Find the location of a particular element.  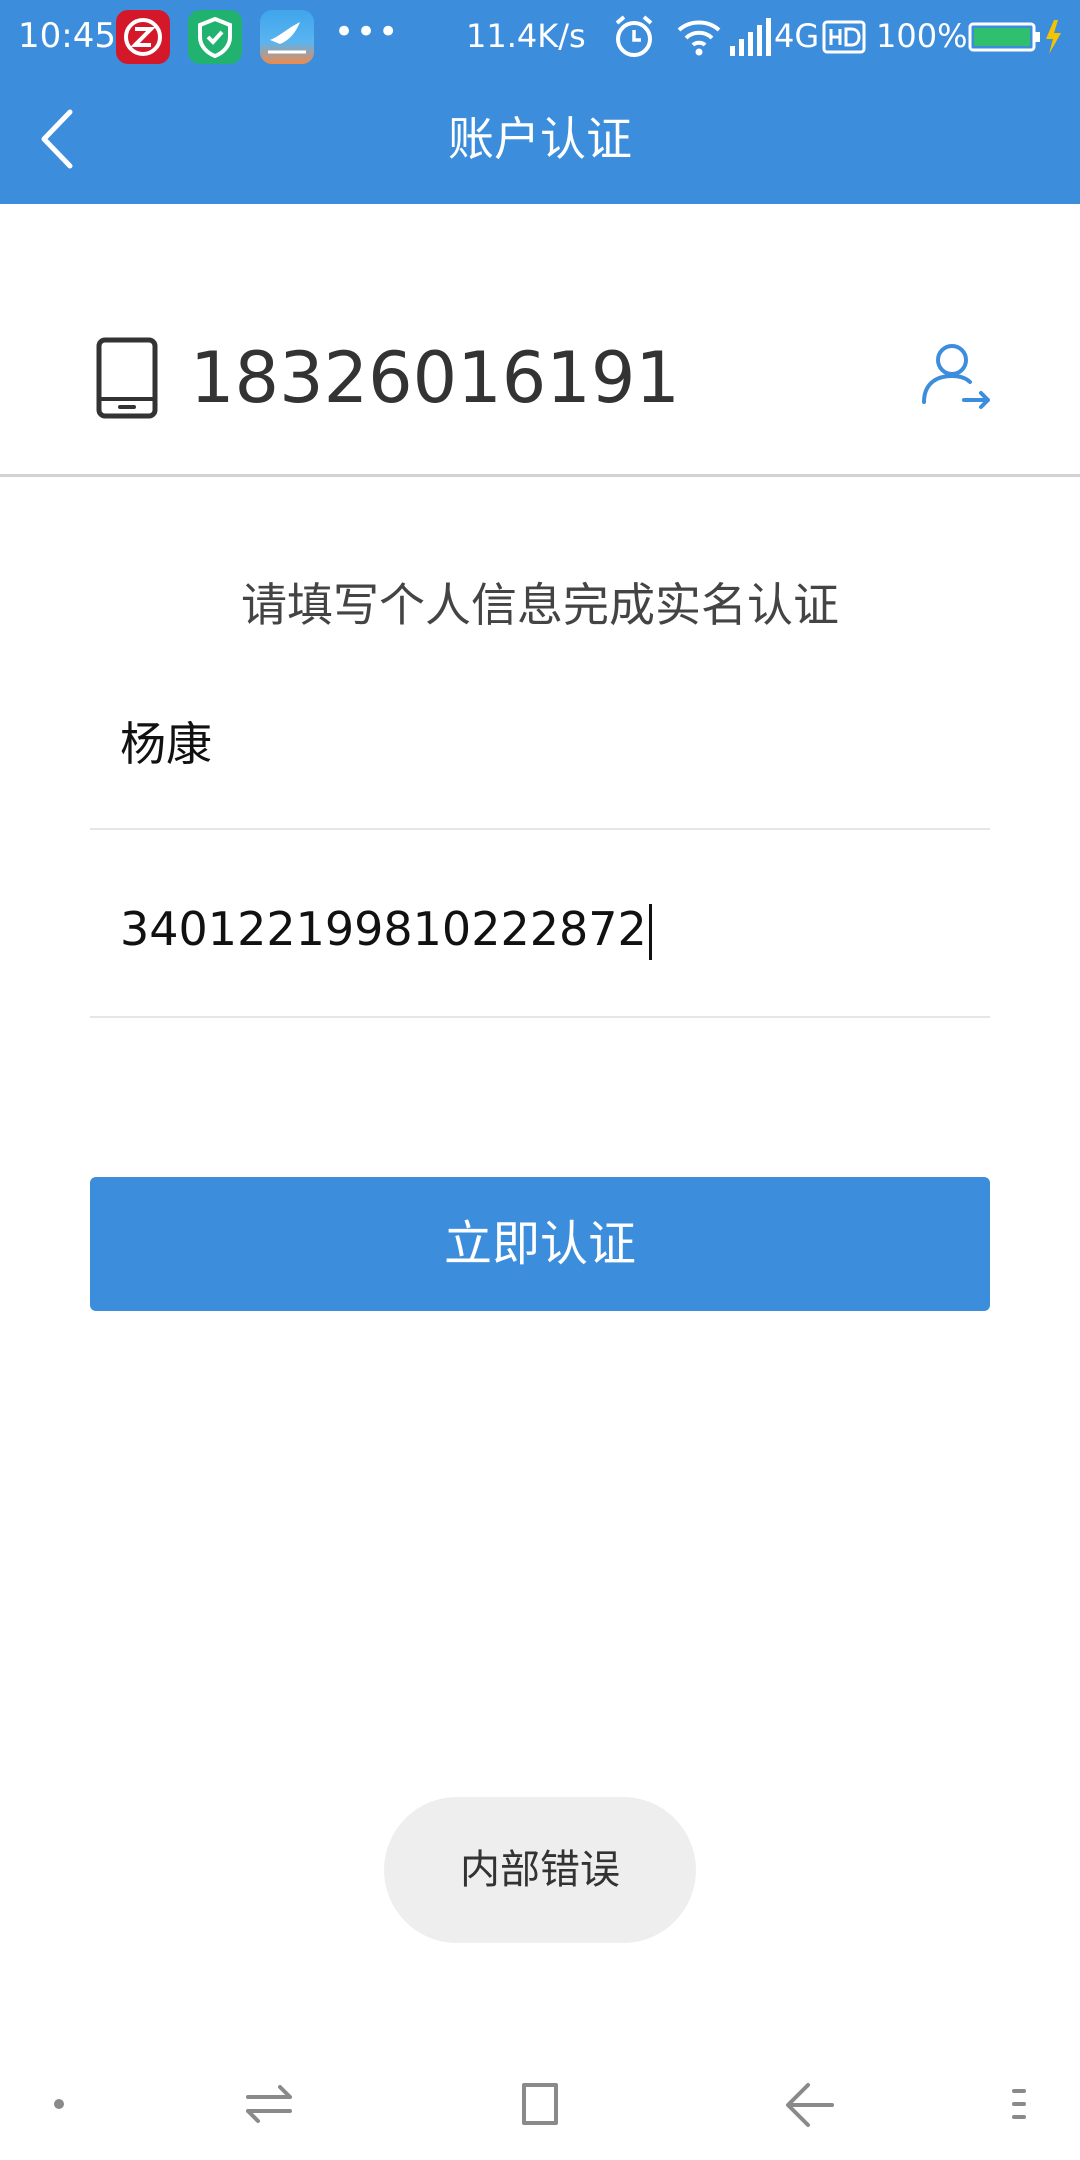

switch-account-button is located at coordinates (956, 376).